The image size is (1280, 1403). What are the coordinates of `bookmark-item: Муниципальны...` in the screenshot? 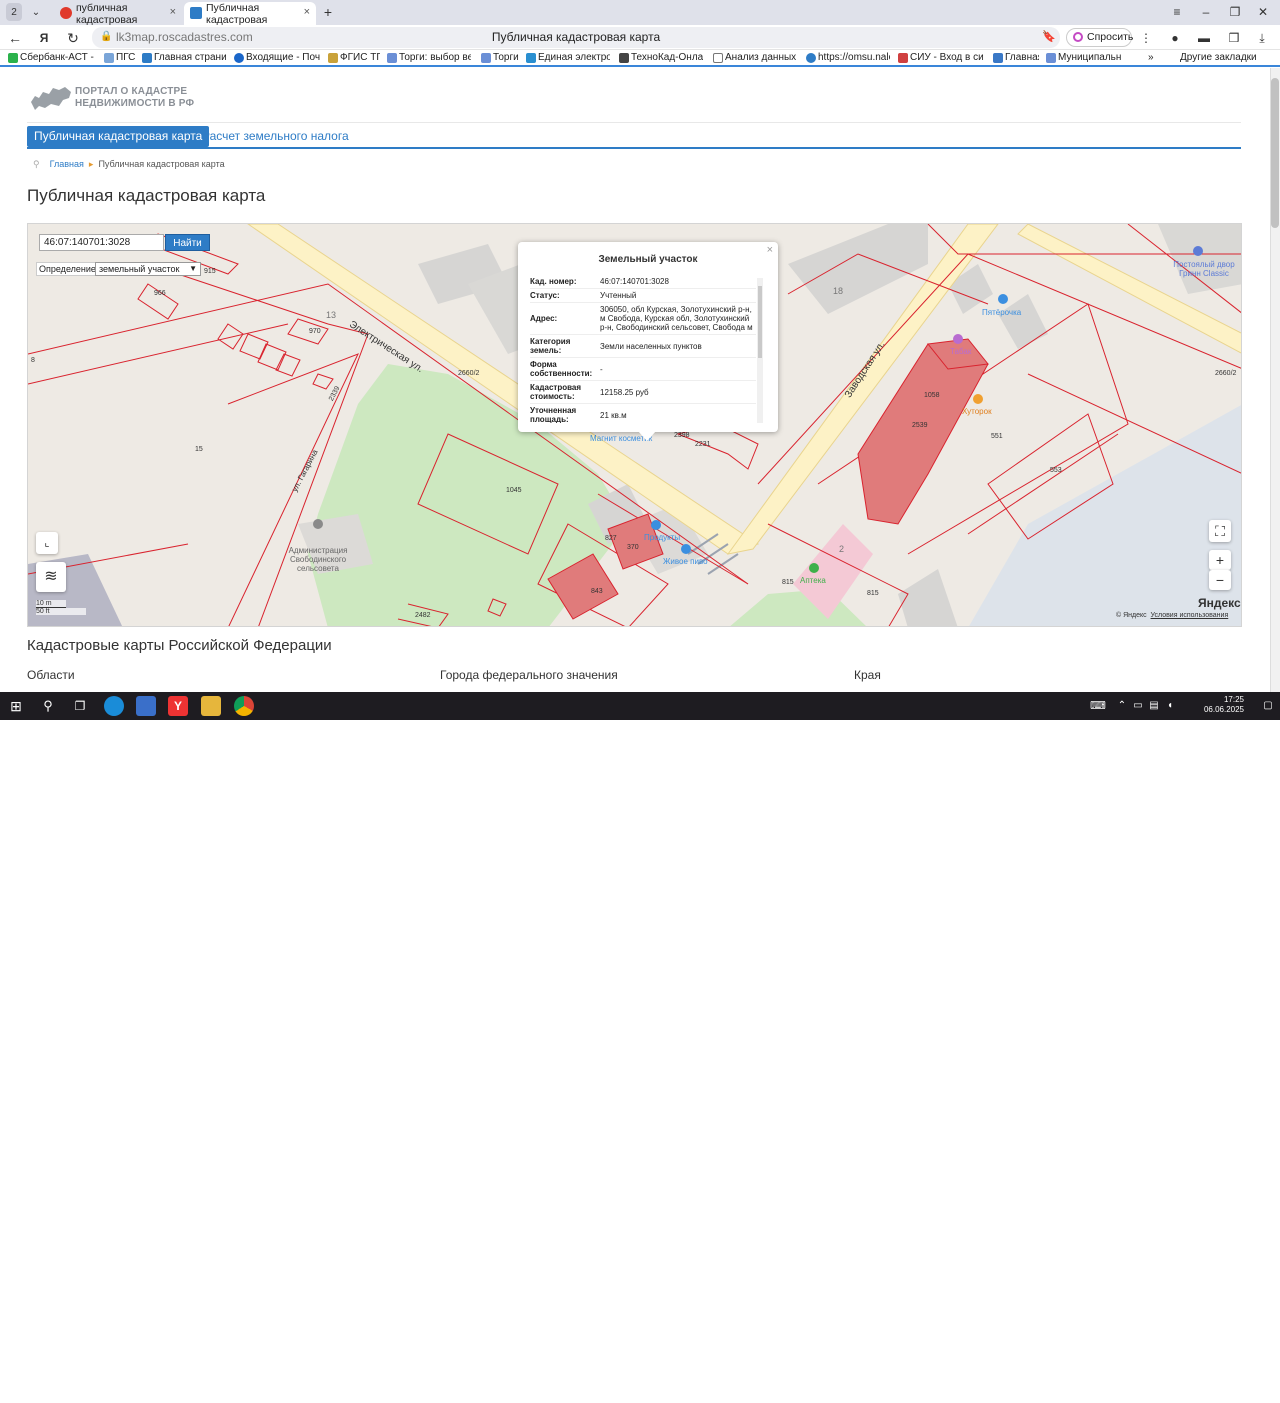 It's located at (1084, 57).